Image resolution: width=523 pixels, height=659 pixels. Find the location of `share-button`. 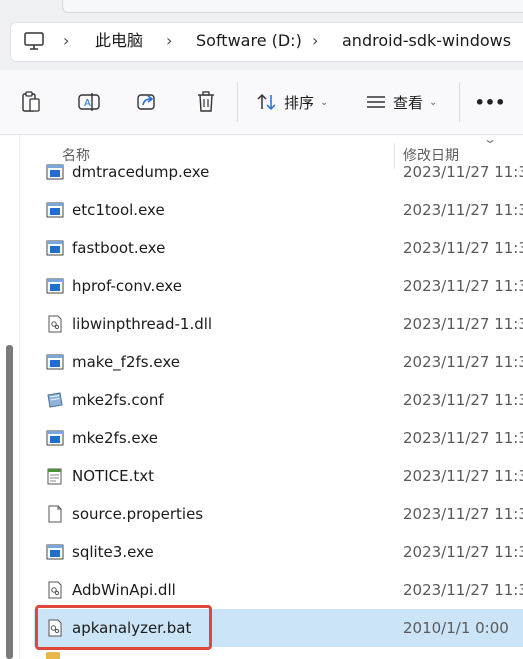

share-button is located at coordinates (147, 102).